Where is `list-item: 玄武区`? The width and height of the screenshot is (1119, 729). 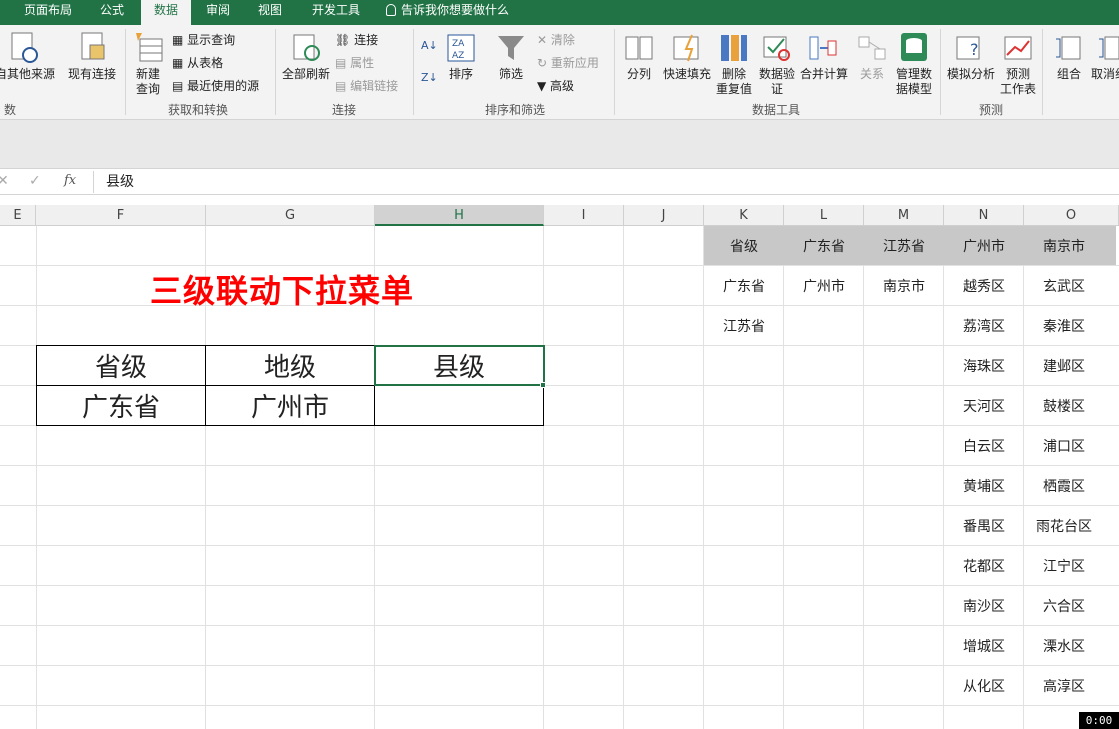 list-item: 玄武区 is located at coordinates (1064, 286).